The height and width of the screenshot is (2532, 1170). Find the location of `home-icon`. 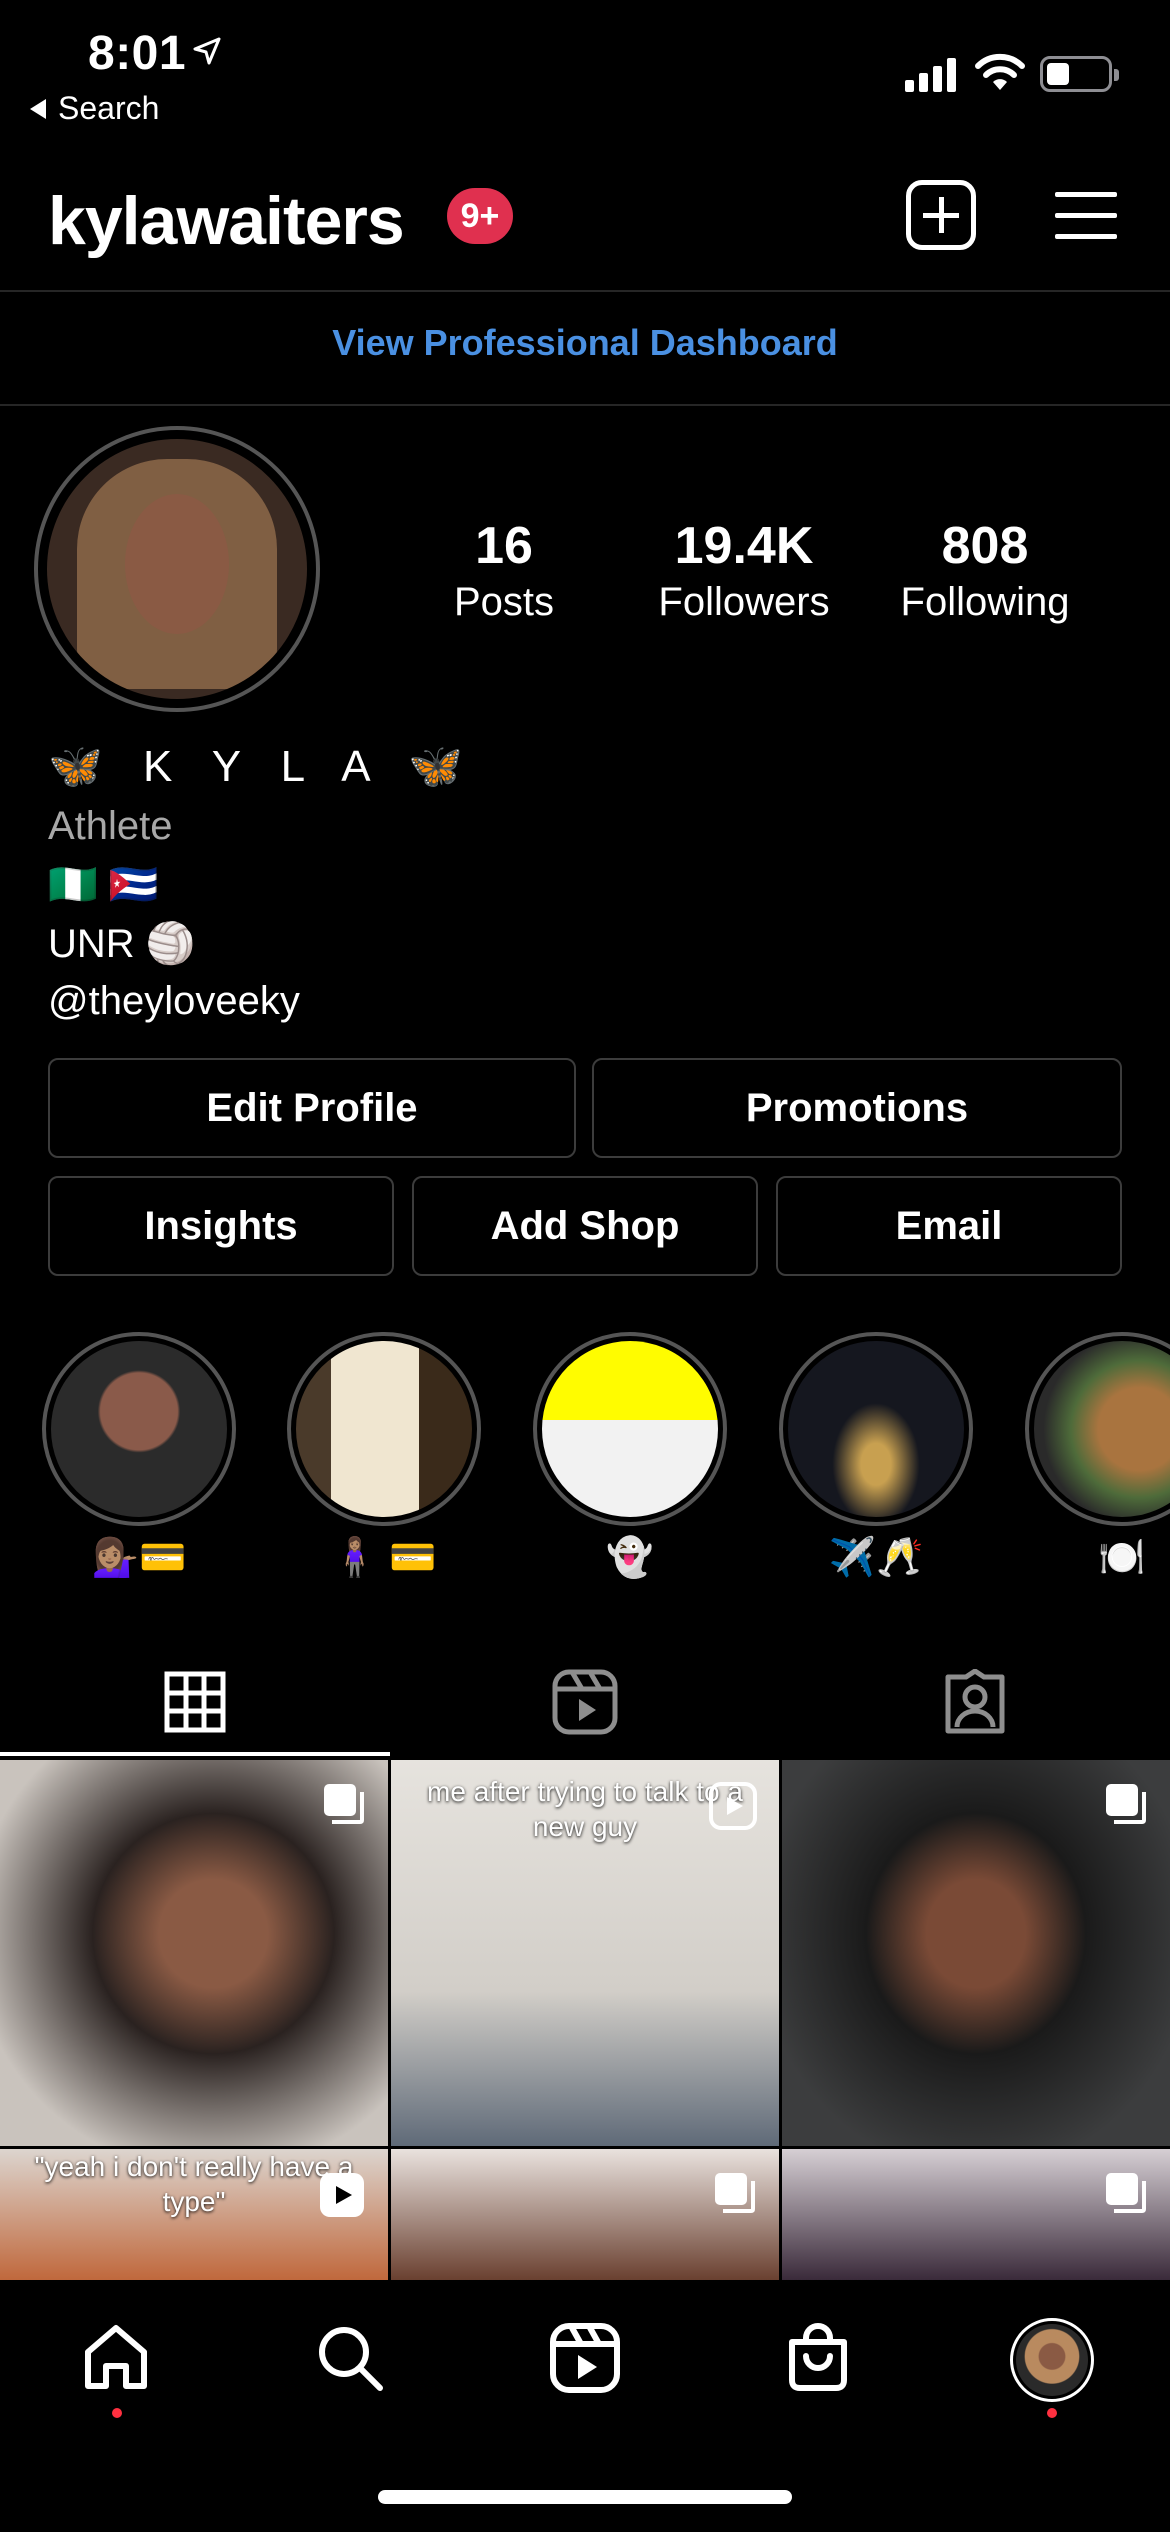

home-icon is located at coordinates (116, 2357).